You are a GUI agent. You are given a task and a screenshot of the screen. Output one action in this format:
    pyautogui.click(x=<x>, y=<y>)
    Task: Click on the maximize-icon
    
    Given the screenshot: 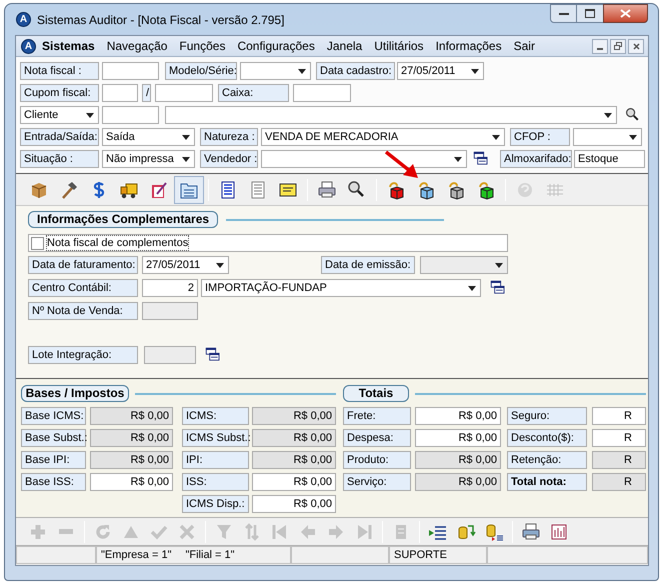 What is the action you would take?
    pyautogui.click(x=590, y=13)
    